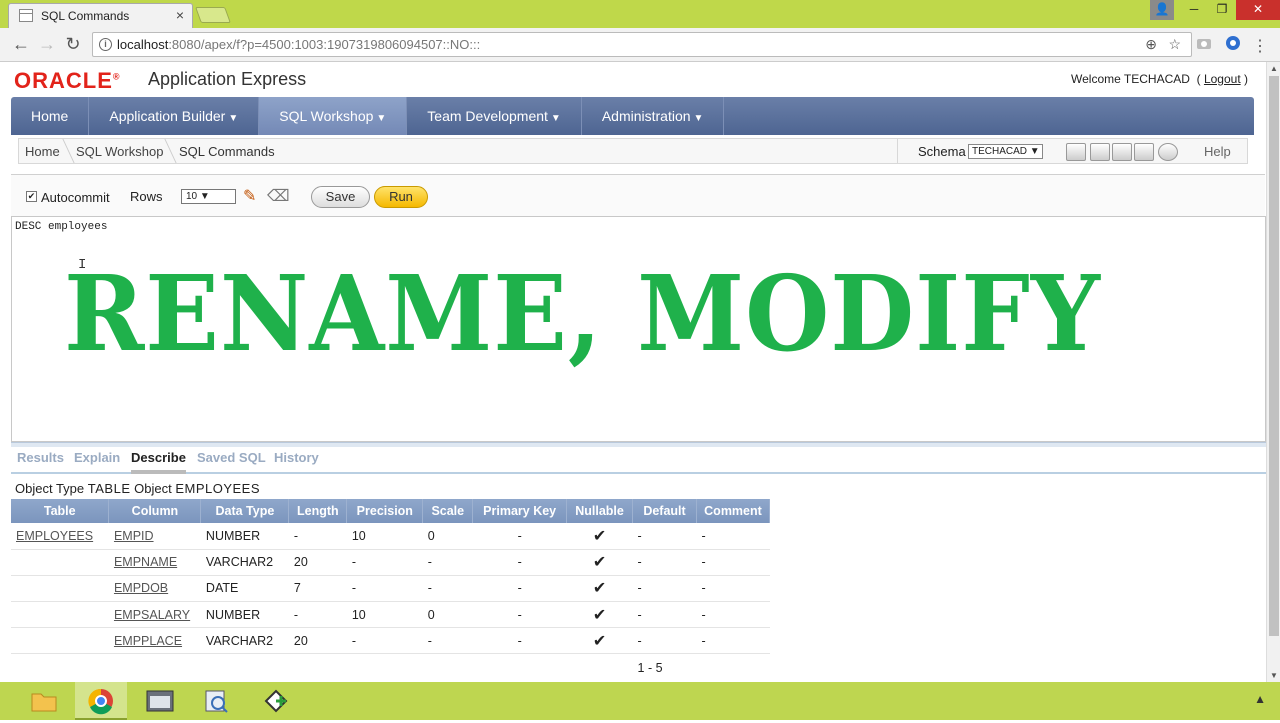  What do you see at coordinates (249, 196) in the screenshot?
I see `pencil-icon: ✎` at bounding box center [249, 196].